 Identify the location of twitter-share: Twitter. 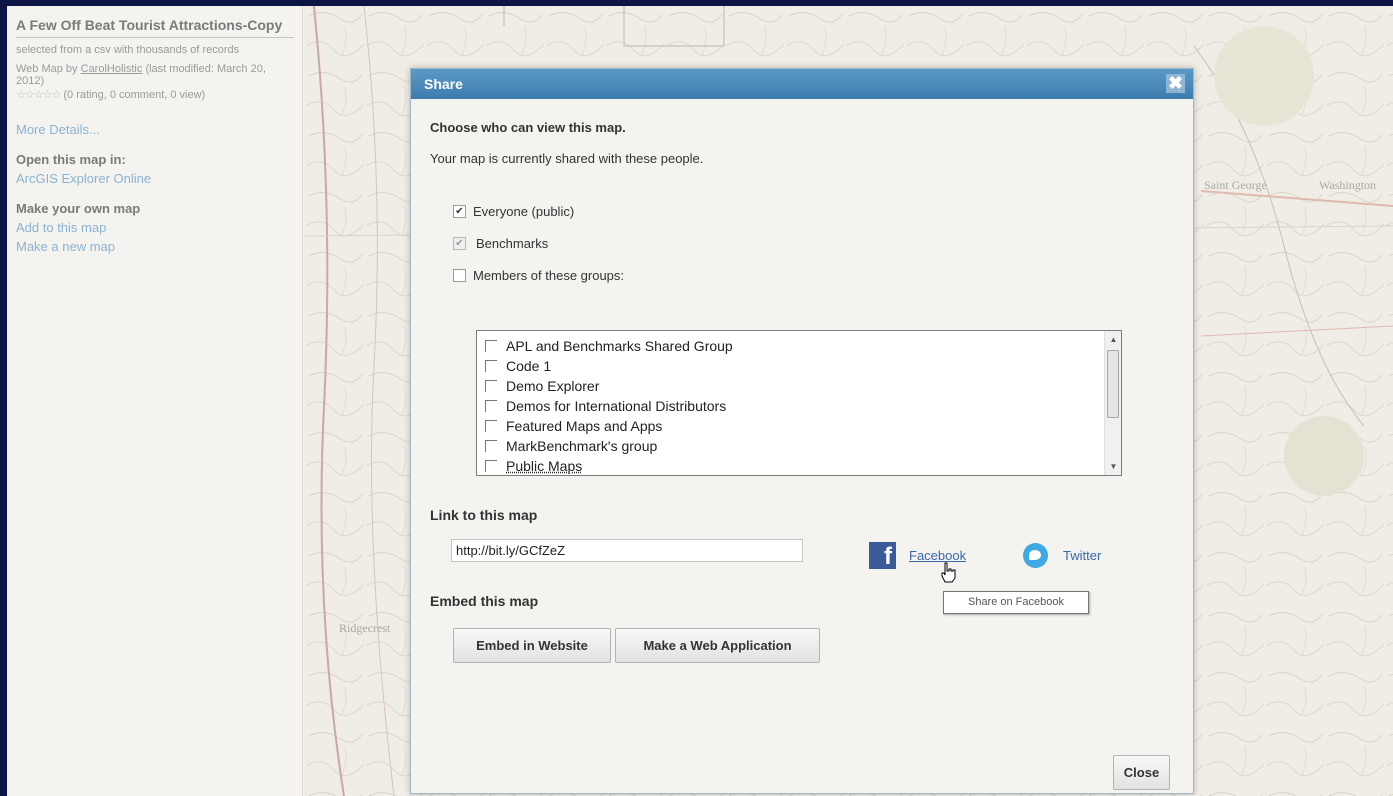
(1062, 555).